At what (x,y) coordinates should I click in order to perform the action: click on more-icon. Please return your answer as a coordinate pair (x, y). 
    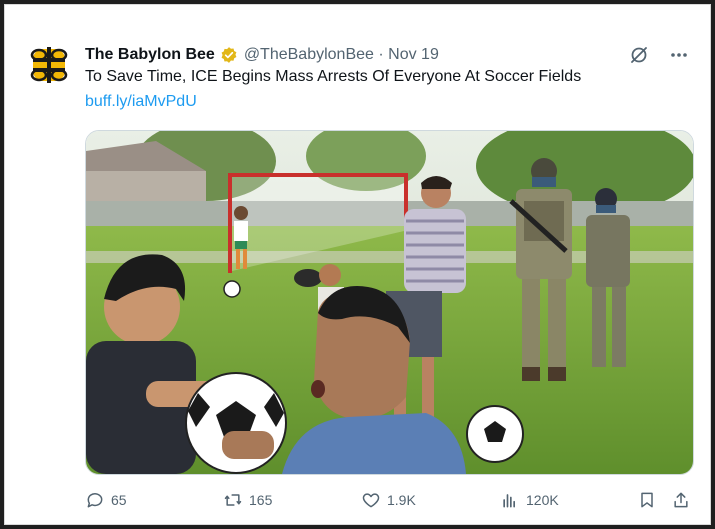
    Looking at the image, I should click on (679, 55).